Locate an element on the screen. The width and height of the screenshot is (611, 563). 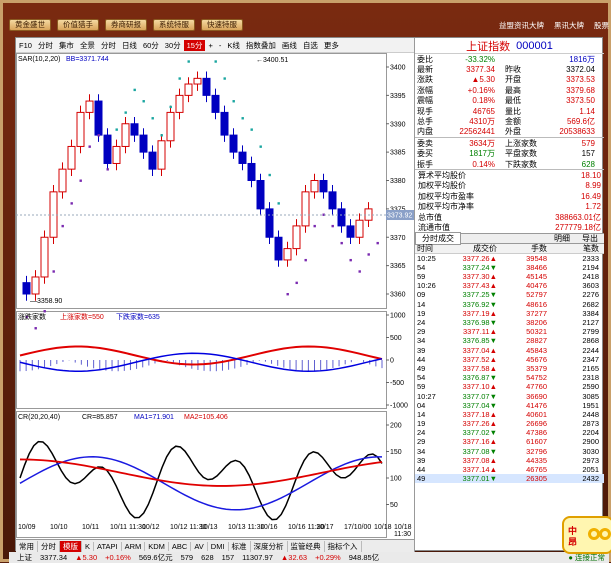
bottom-tab: ATAPI is located at coordinates (108, 546).